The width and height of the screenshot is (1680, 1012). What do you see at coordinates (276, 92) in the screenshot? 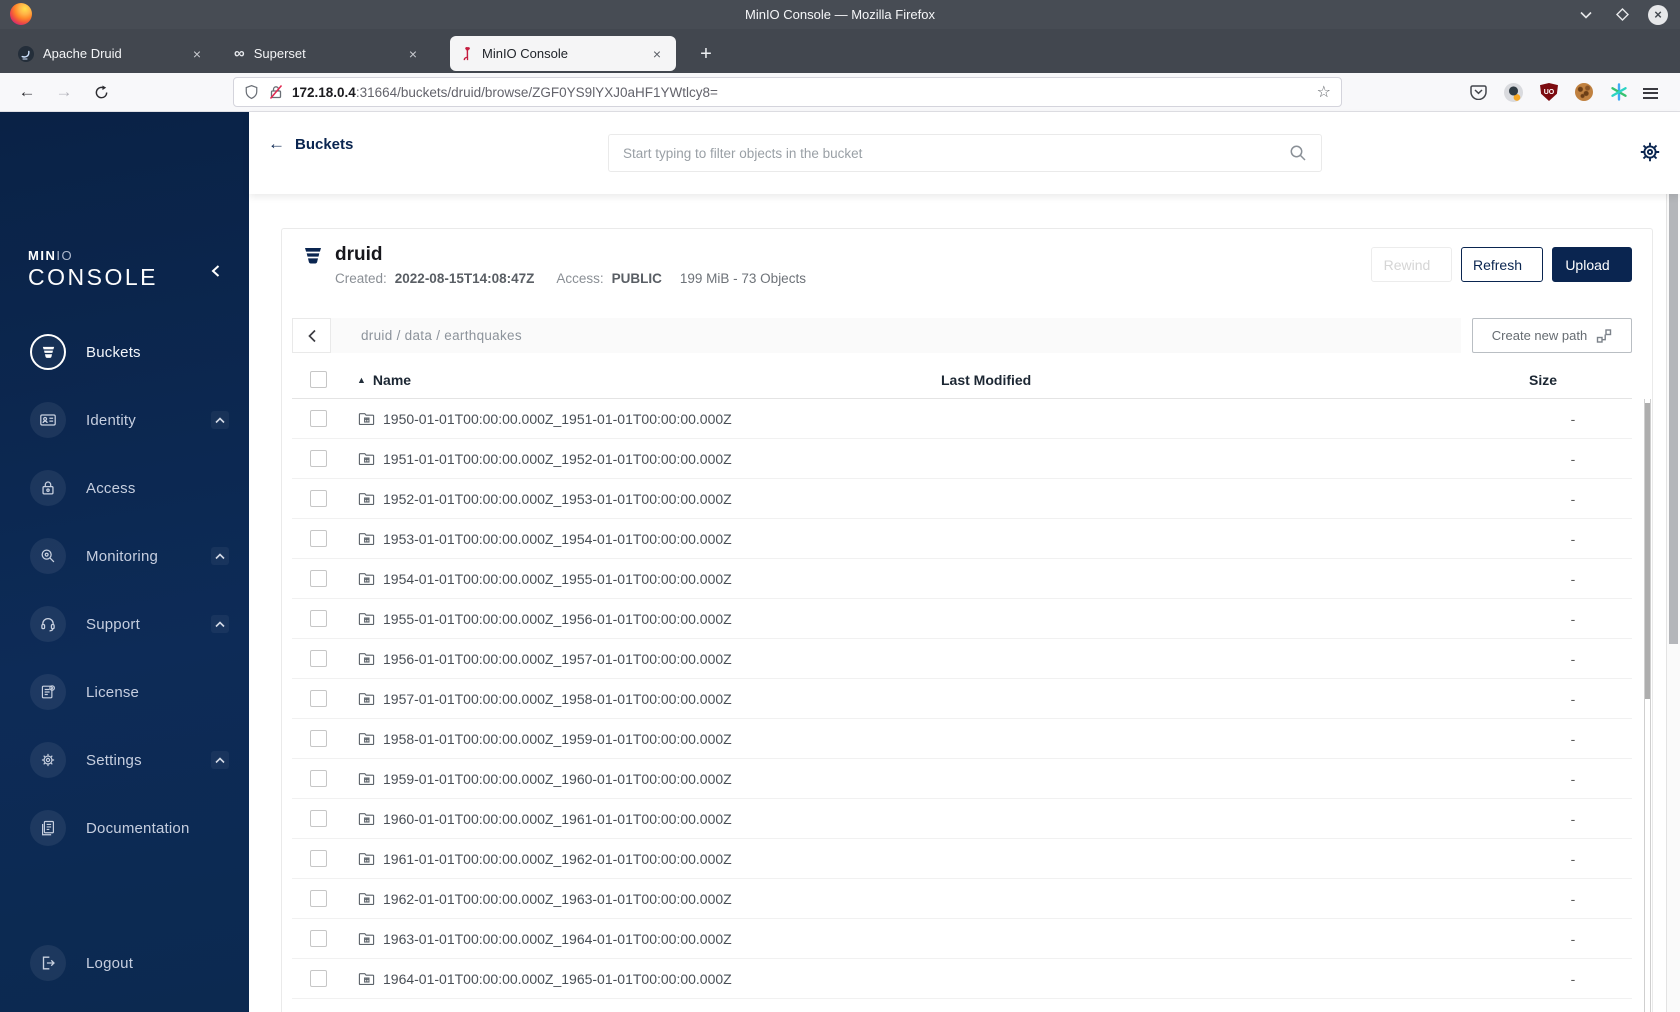
I see `insecure-lock-icon` at bounding box center [276, 92].